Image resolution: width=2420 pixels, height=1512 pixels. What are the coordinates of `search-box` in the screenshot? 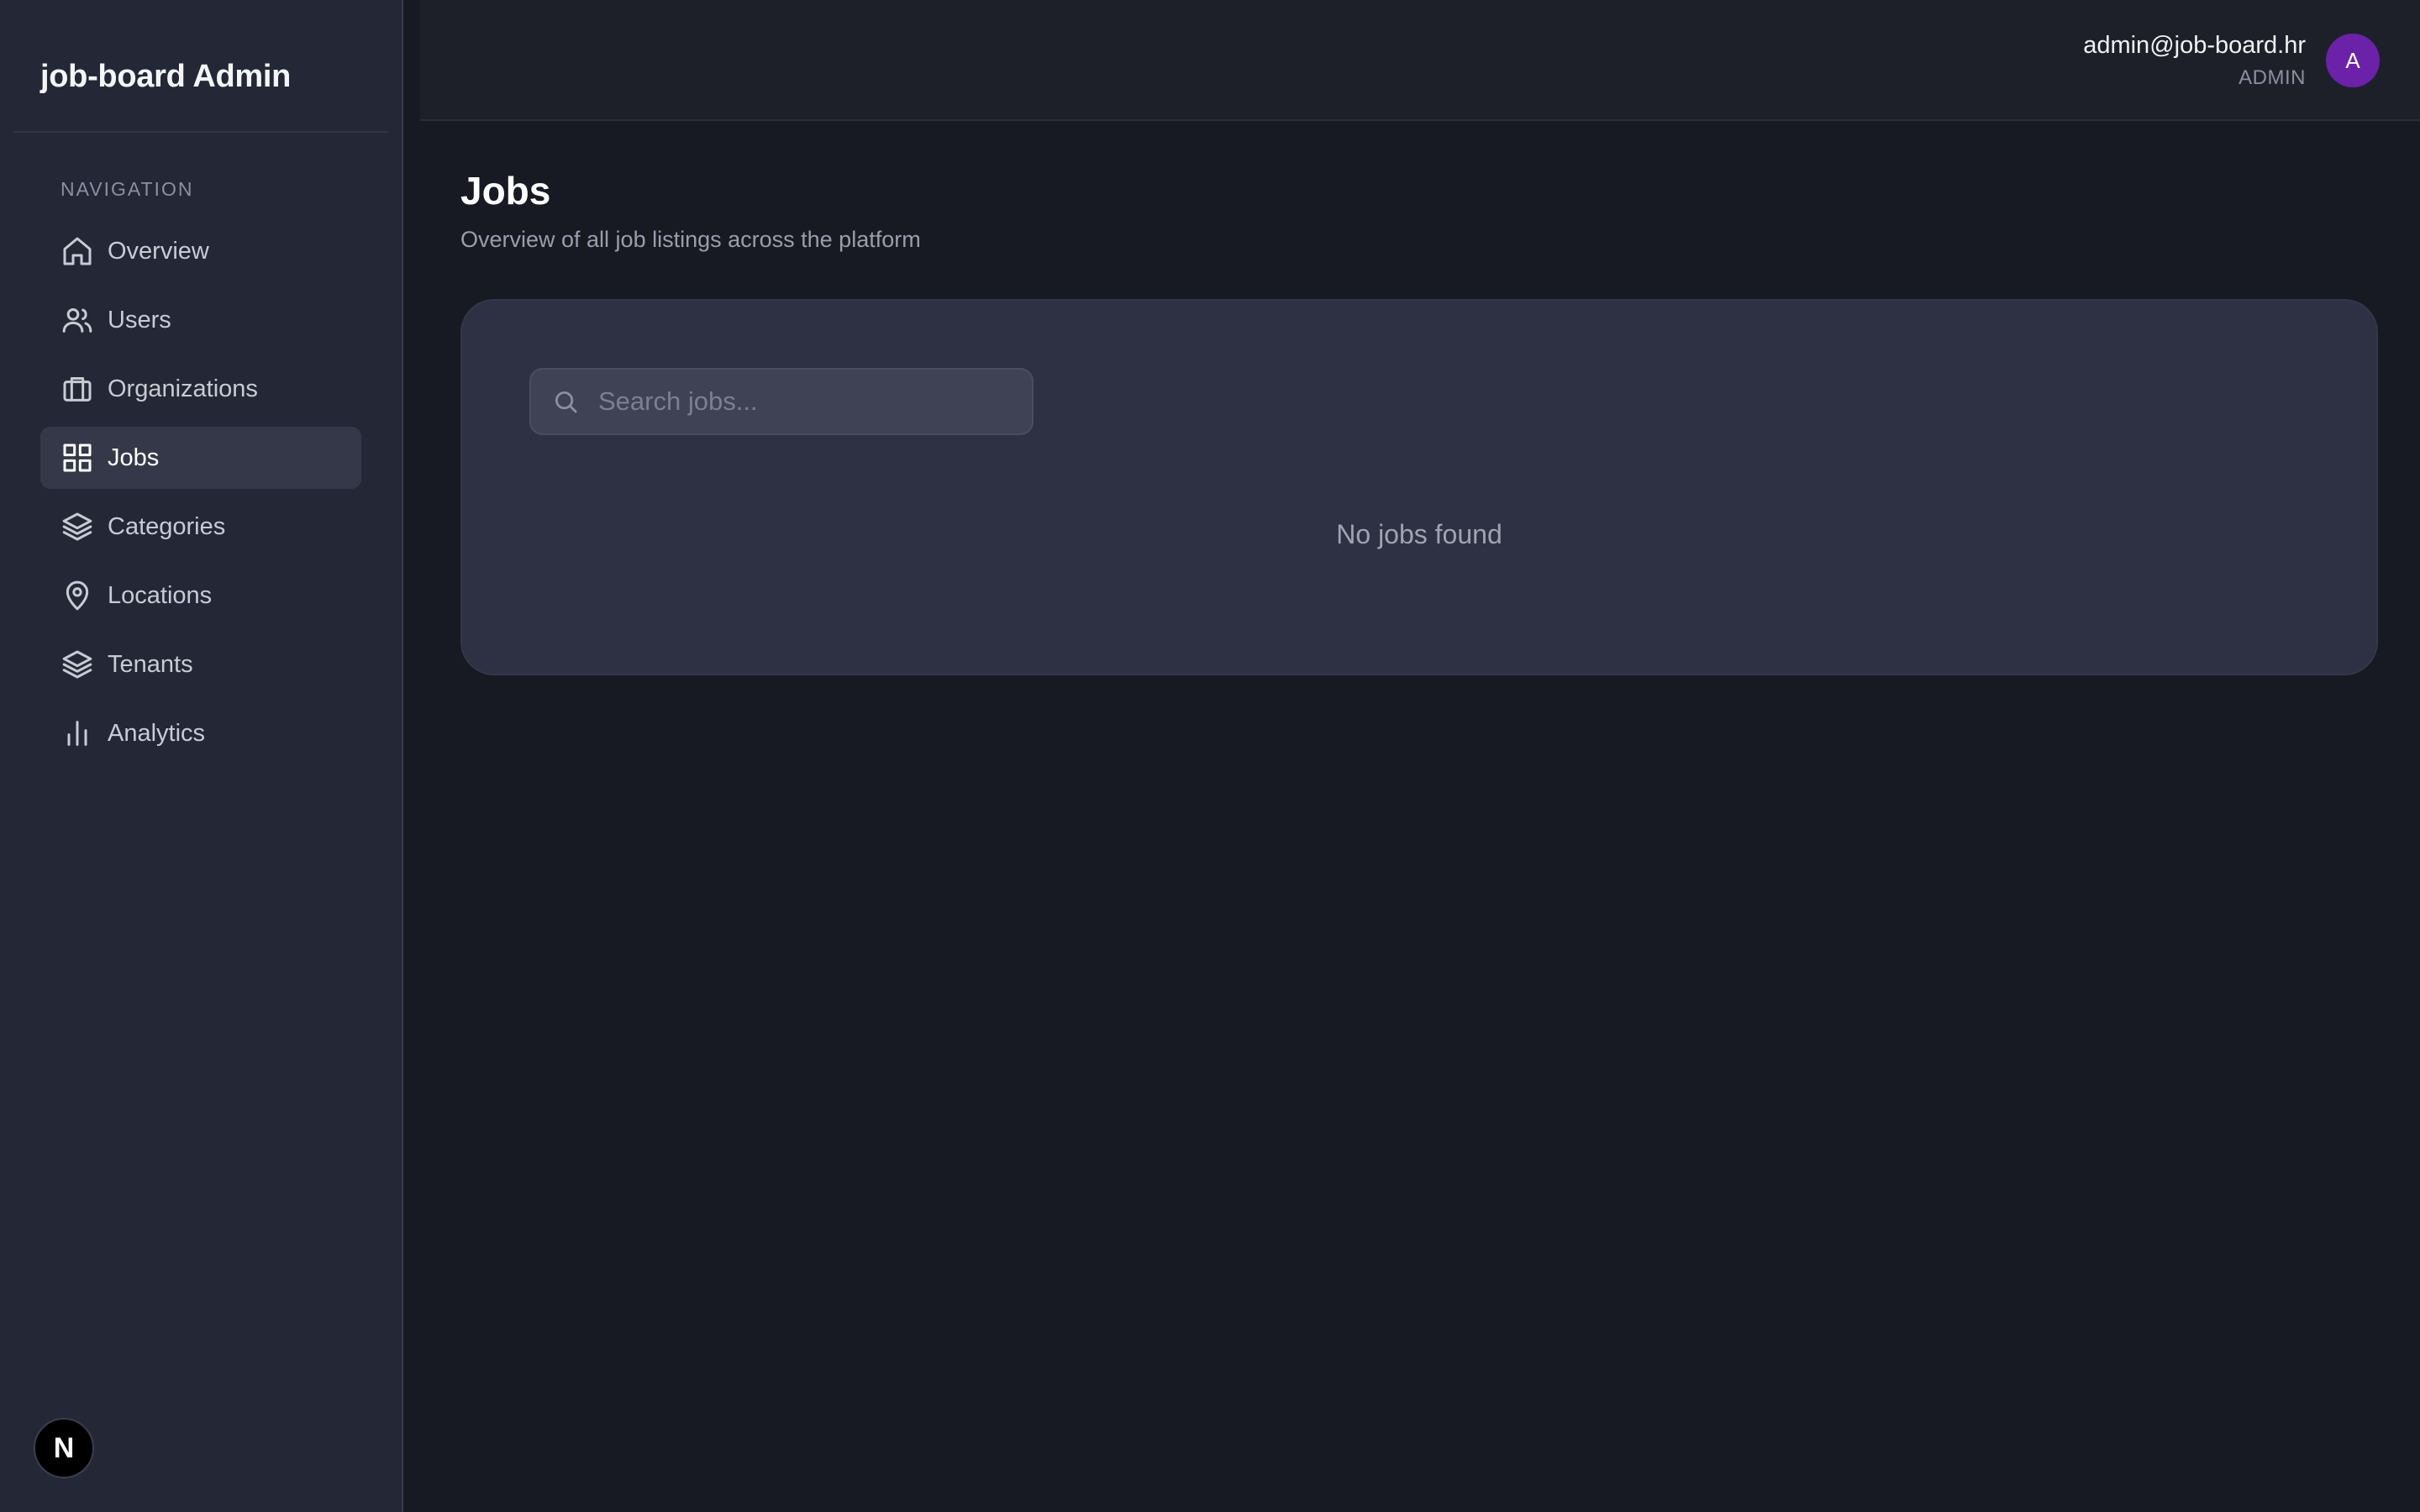 It's located at (781, 401).